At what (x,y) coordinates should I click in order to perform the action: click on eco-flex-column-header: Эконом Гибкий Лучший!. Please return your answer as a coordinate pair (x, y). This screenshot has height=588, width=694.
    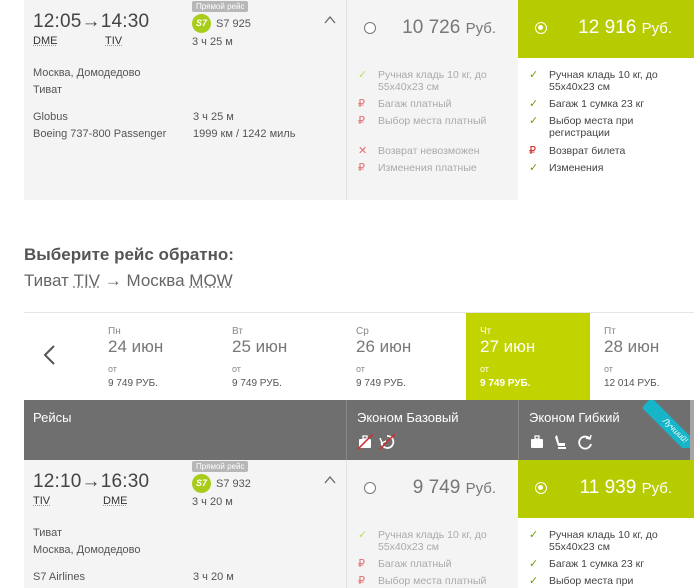
    Looking at the image, I should click on (604, 430).